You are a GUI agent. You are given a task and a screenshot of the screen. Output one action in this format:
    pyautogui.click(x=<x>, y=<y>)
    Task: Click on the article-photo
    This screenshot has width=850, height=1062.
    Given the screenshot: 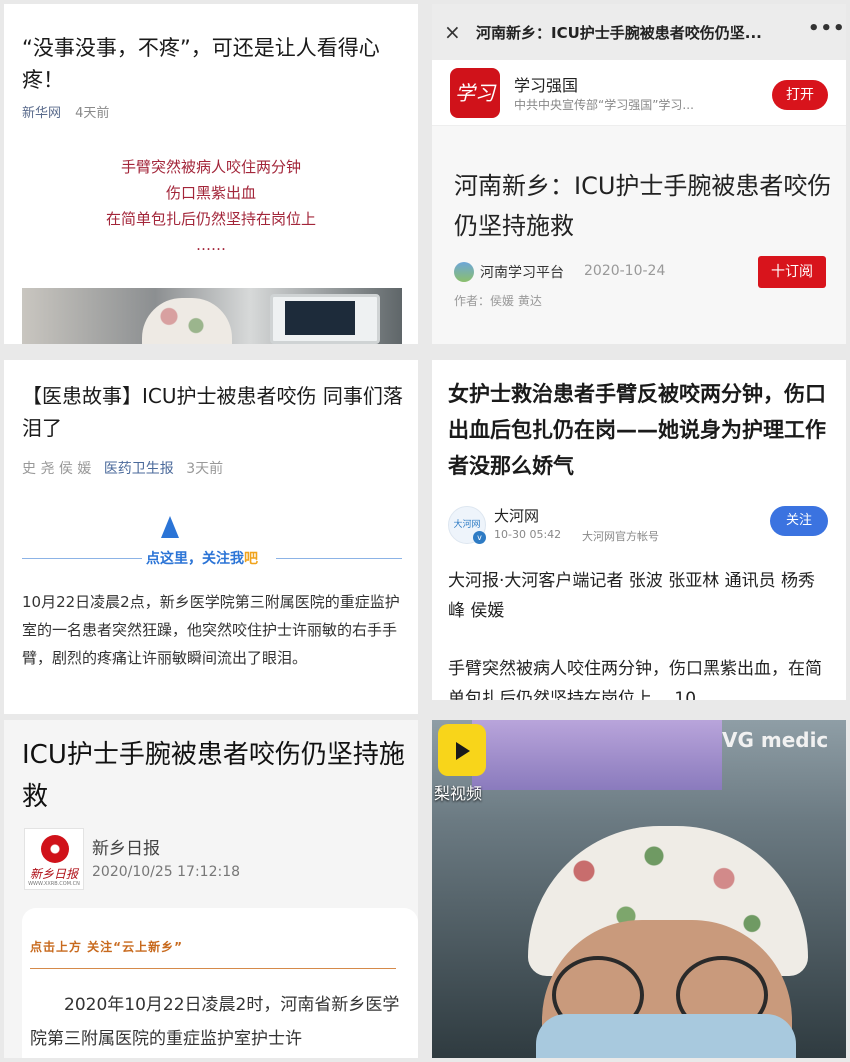 What is the action you would take?
    pyautogui.click(x=212, y=316)
    